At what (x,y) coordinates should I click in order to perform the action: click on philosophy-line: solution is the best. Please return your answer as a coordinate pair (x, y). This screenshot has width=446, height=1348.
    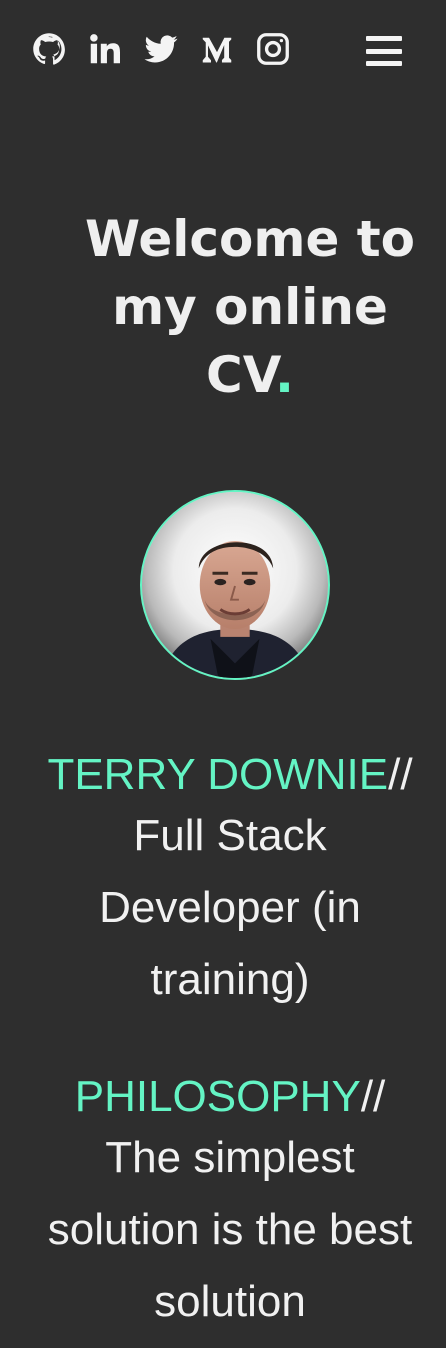
    Looking at the image, I should click on (230, 1229).